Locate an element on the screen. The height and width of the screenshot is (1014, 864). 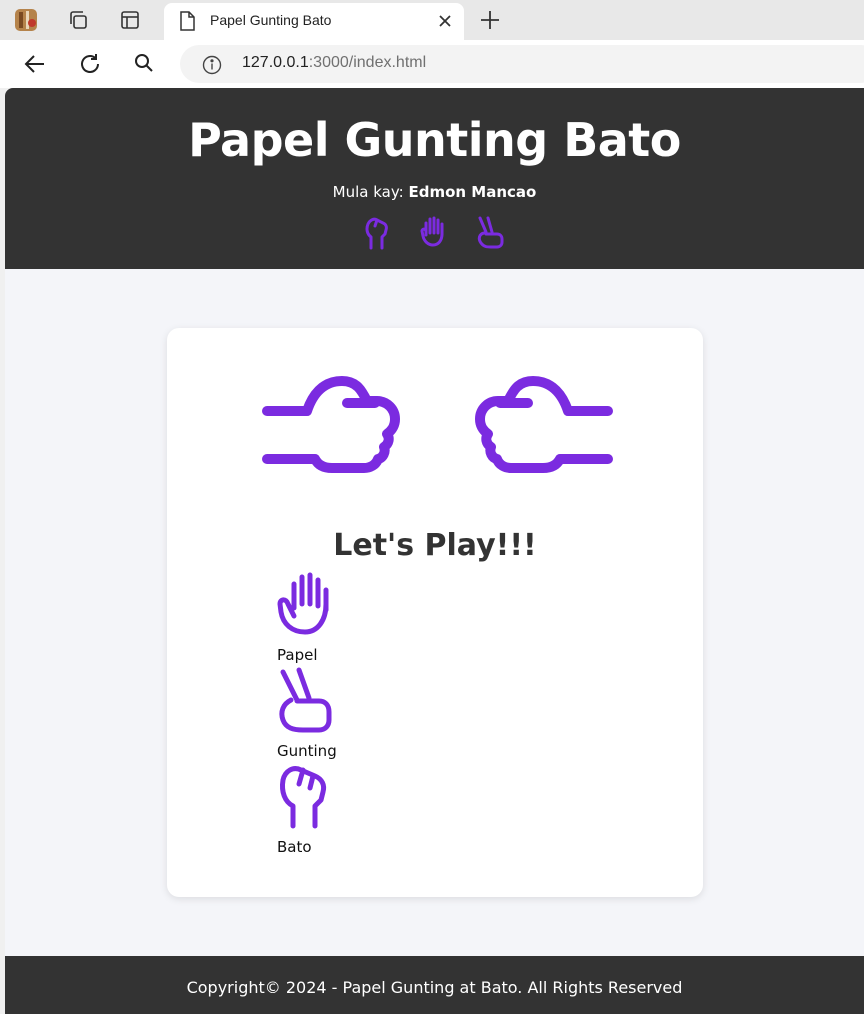
new-tab-icon is located at coordinates (490, 22).